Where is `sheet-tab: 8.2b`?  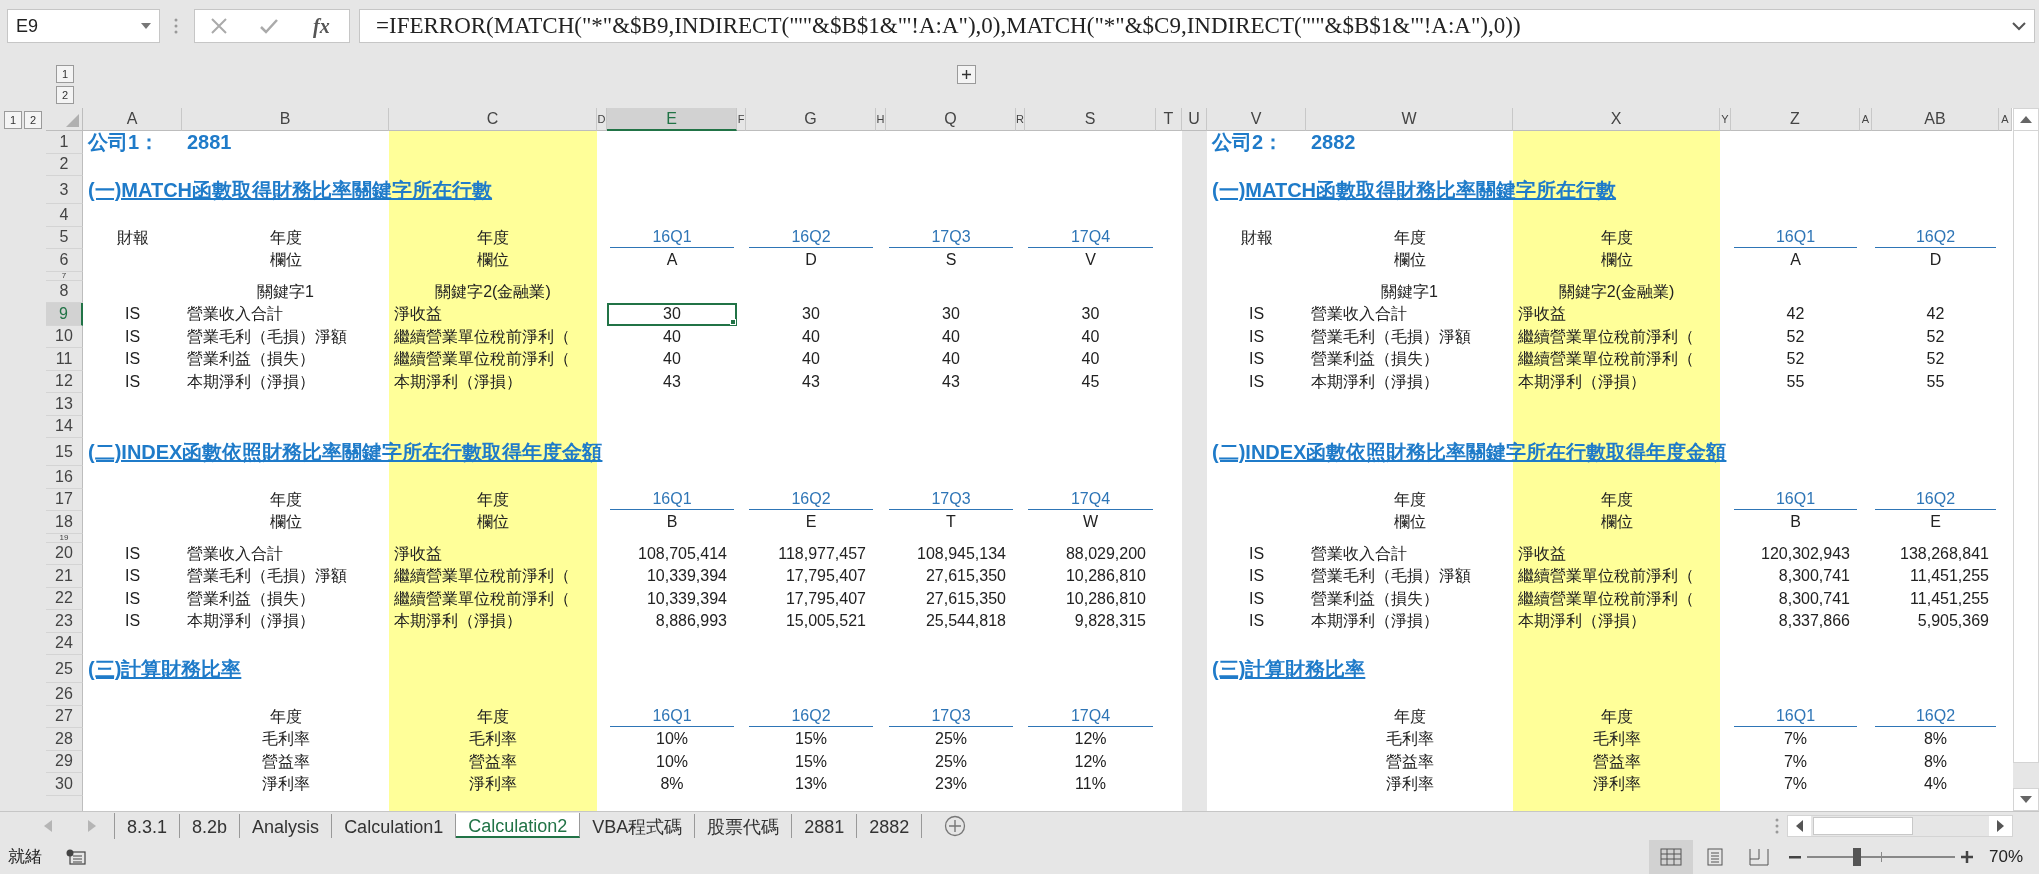 sheet-tab: 8.2b is located at coordinates (210, 826).